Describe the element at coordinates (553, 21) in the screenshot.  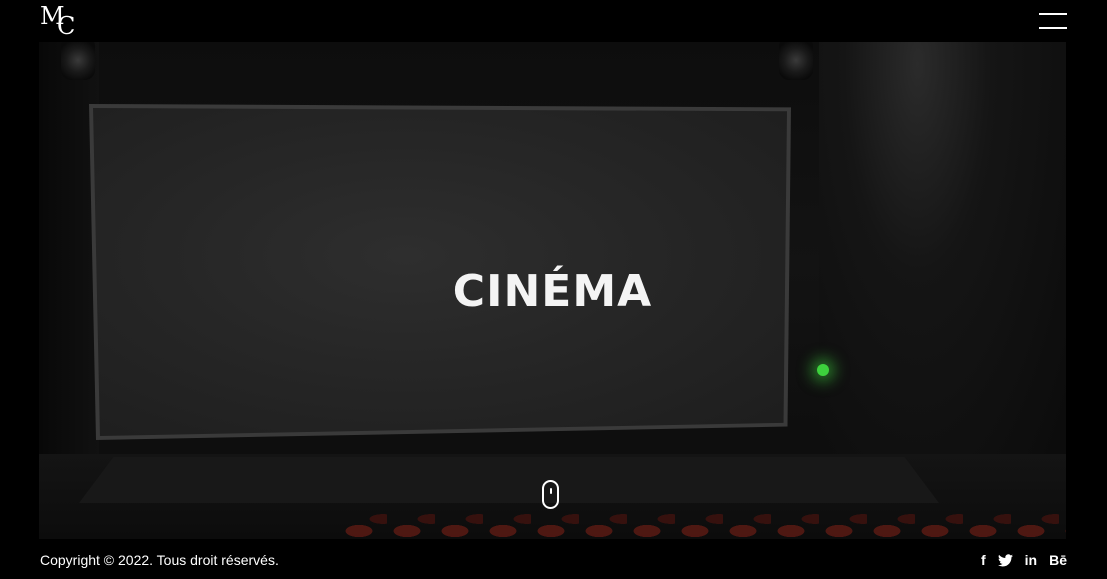
I see `top-bar: M C` at that location.